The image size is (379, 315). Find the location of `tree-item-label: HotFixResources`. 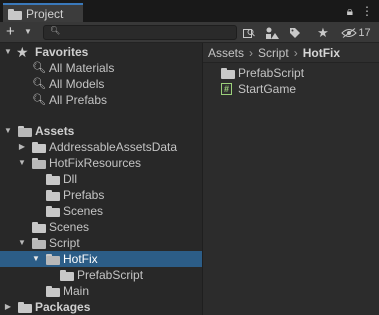

tree-item-label: HotFixResources is located at coordinates (95, 163).